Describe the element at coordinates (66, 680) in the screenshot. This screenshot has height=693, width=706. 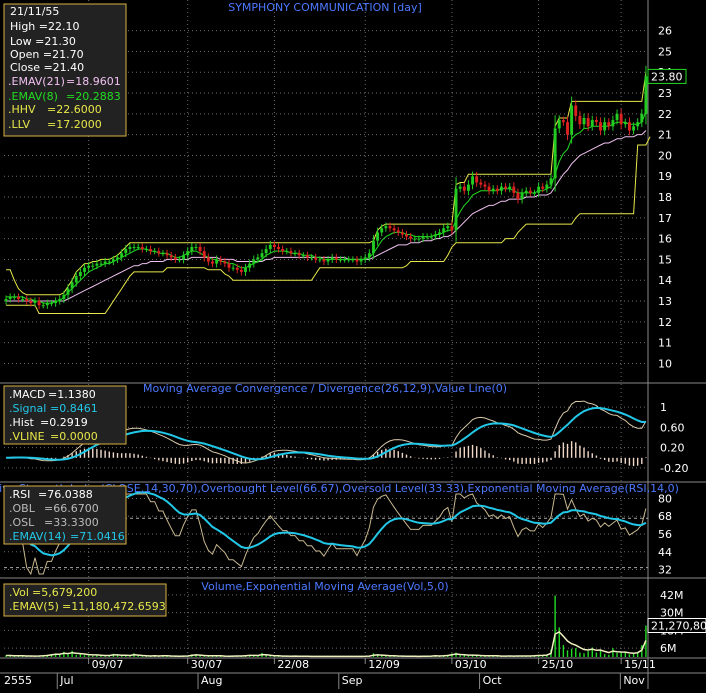
I see `month-label: Jul` at that location.